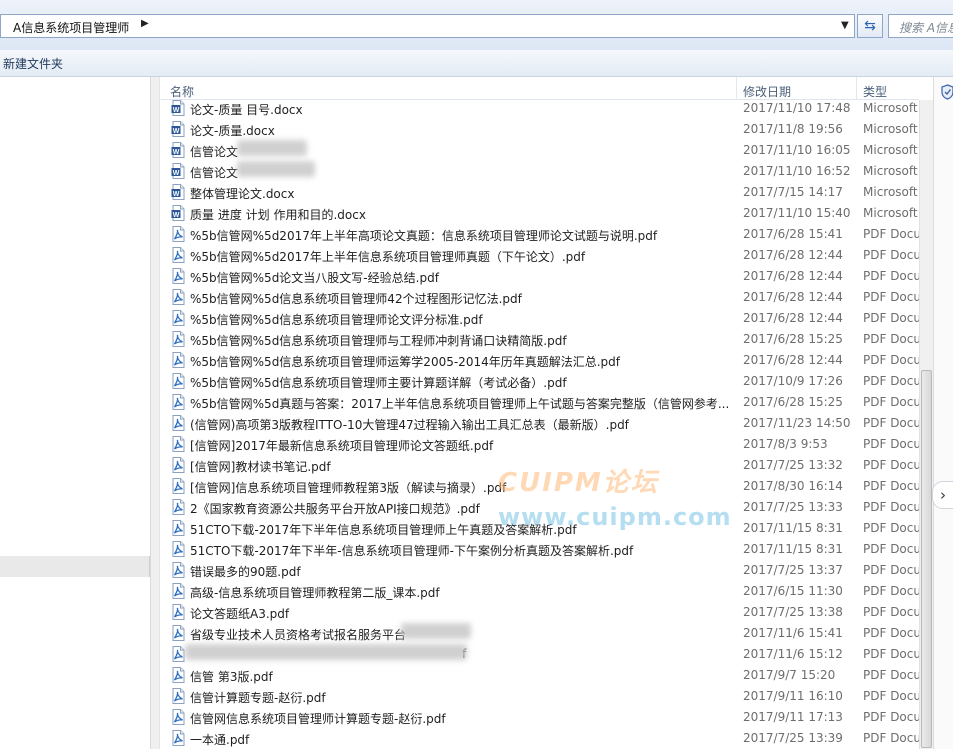 This screenshot has height=749, width=953. I want to click on file-date: 2017/11/6 15:41, so click(793, 633).